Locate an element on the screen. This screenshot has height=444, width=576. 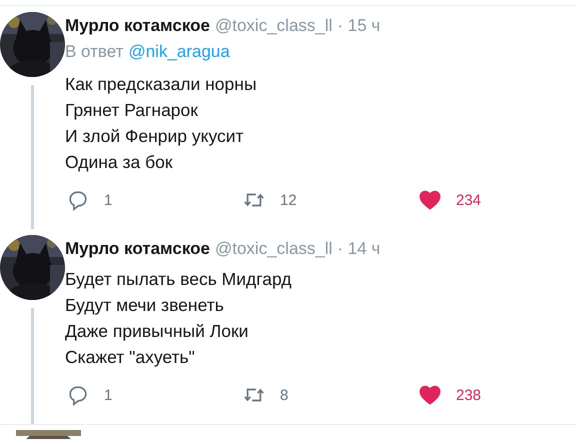
mention-link: @nik_aragua is located at coordinates (179, 52).